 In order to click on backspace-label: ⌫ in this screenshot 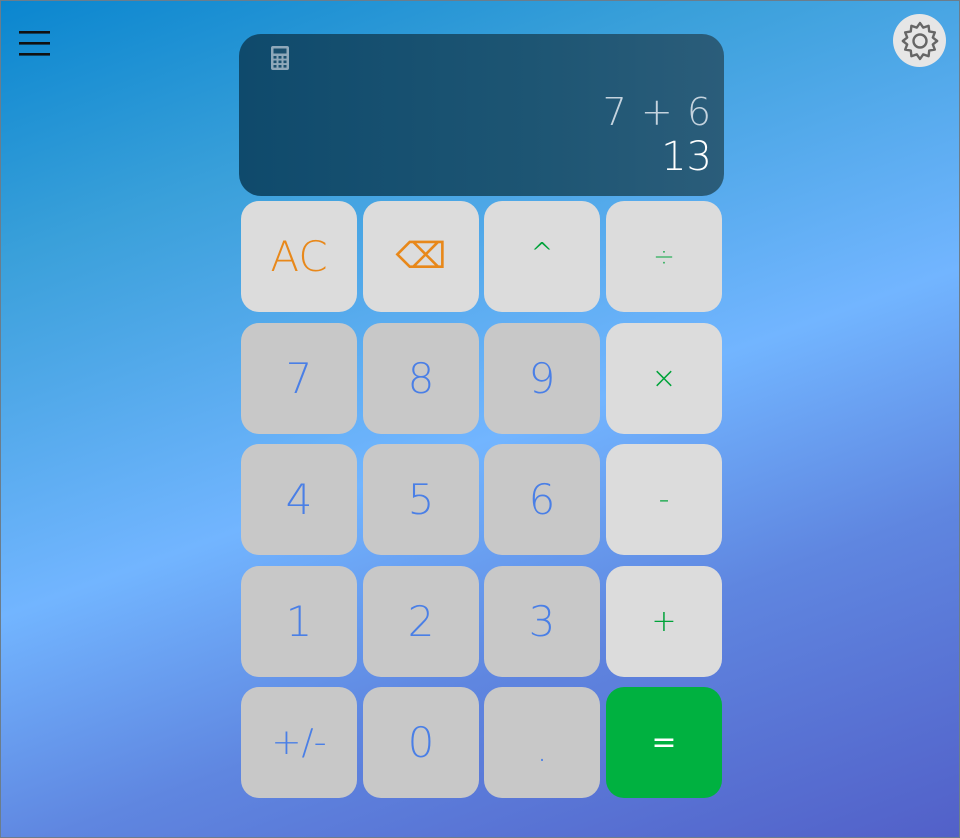, I will do `click(421, 256)`.